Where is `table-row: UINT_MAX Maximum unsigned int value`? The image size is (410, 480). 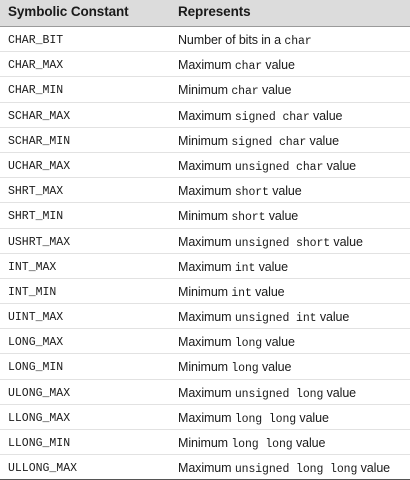 table-row: UINT_MAX Maximum unsigned int value is located at coordinates (205, 317).